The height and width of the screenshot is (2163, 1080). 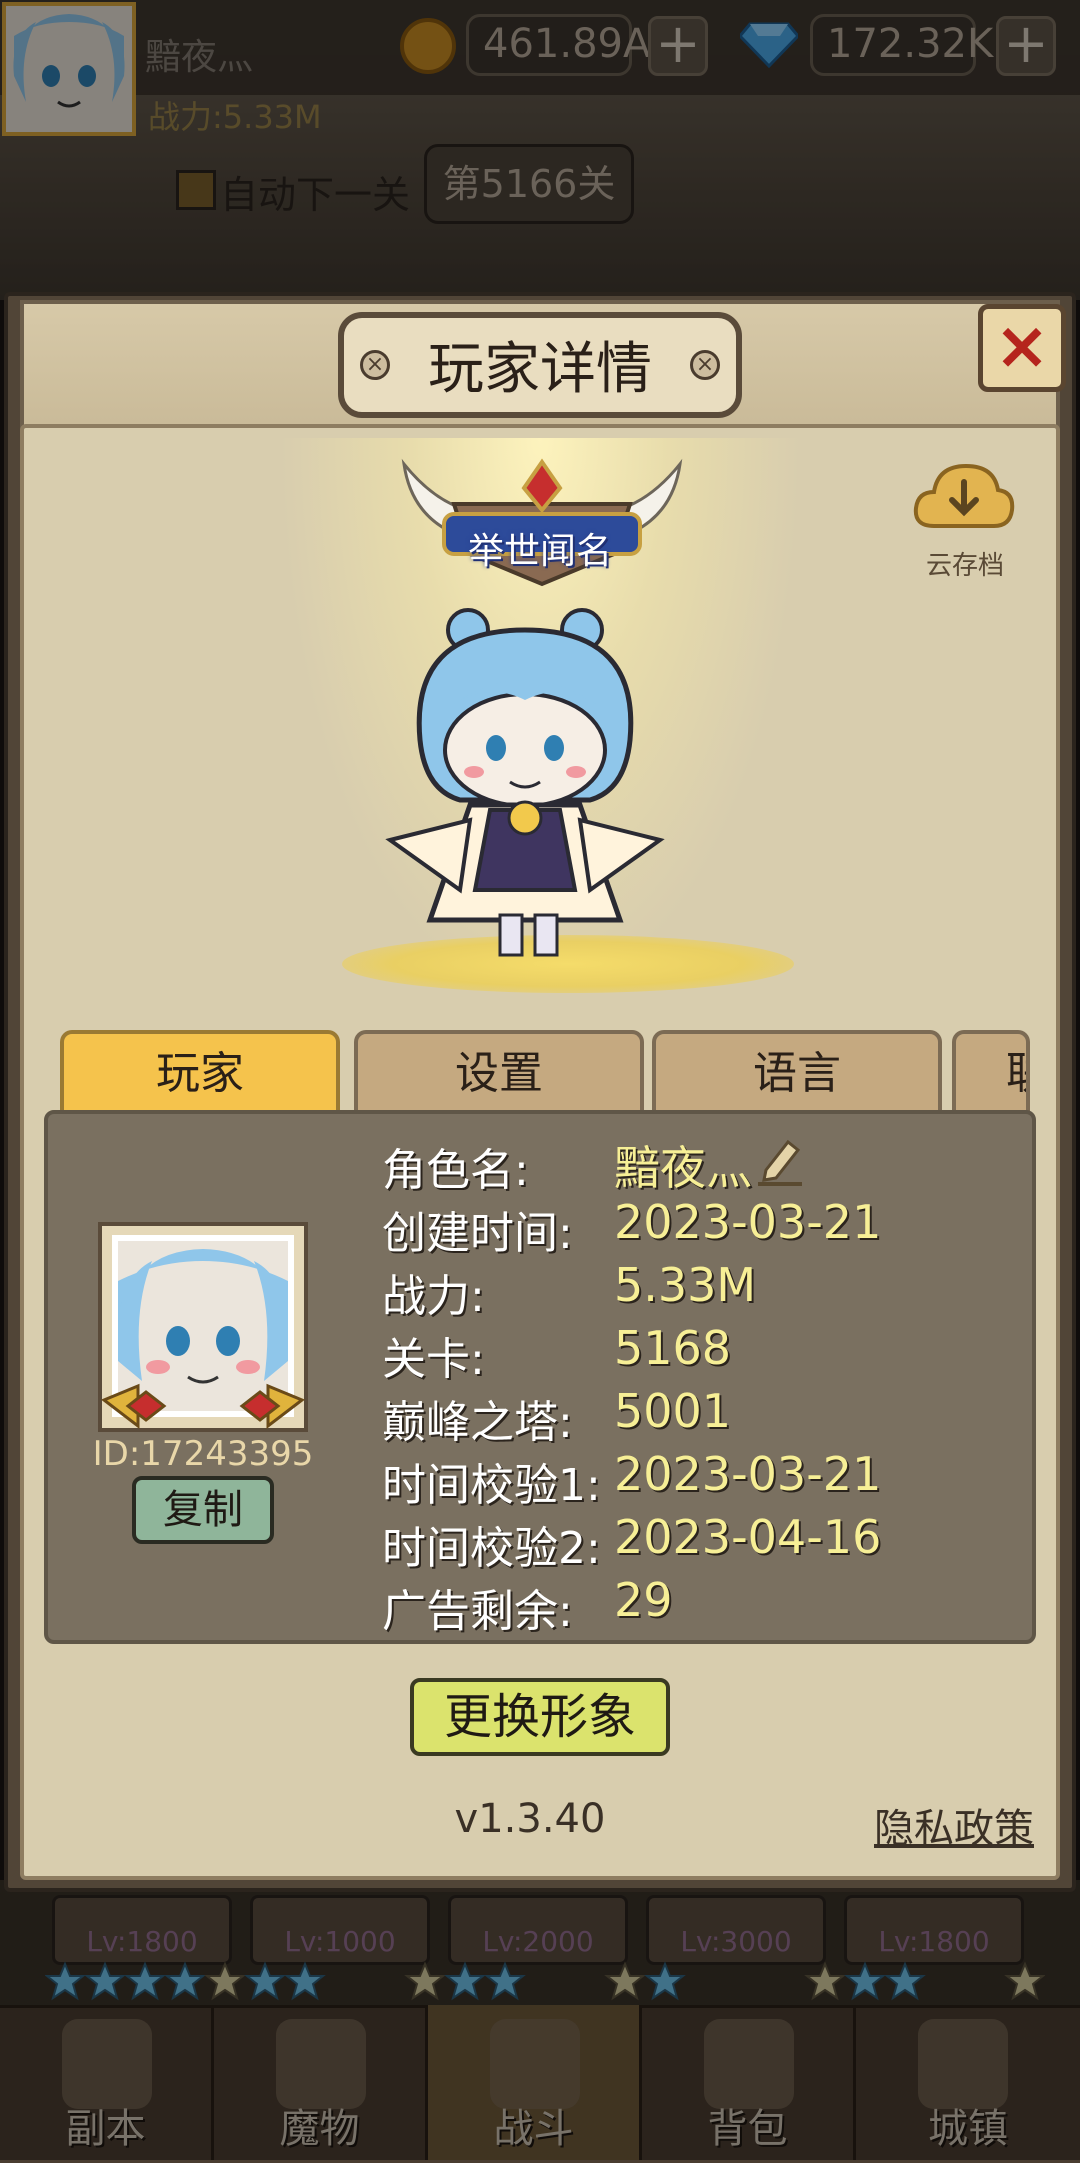 What do you see at coordinates (991, 1072) in the screenshot?
I see `tab-contact: 联` at bounding box center [991, 1072].